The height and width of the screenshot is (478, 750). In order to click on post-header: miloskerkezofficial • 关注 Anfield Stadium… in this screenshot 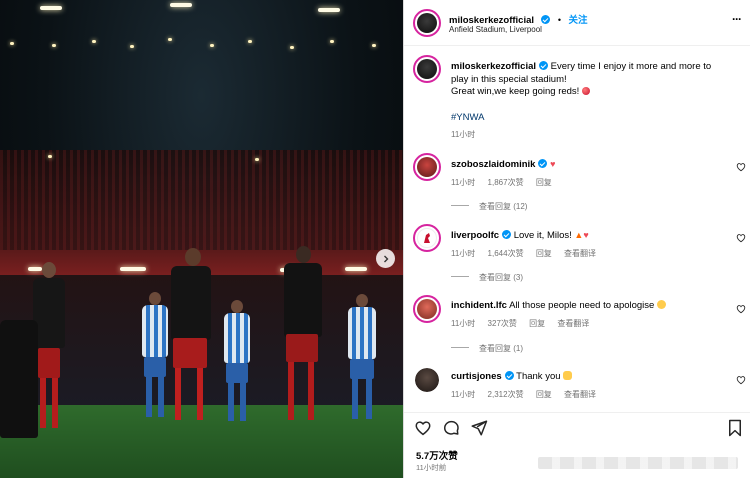, I will do `click(577, 23)`.